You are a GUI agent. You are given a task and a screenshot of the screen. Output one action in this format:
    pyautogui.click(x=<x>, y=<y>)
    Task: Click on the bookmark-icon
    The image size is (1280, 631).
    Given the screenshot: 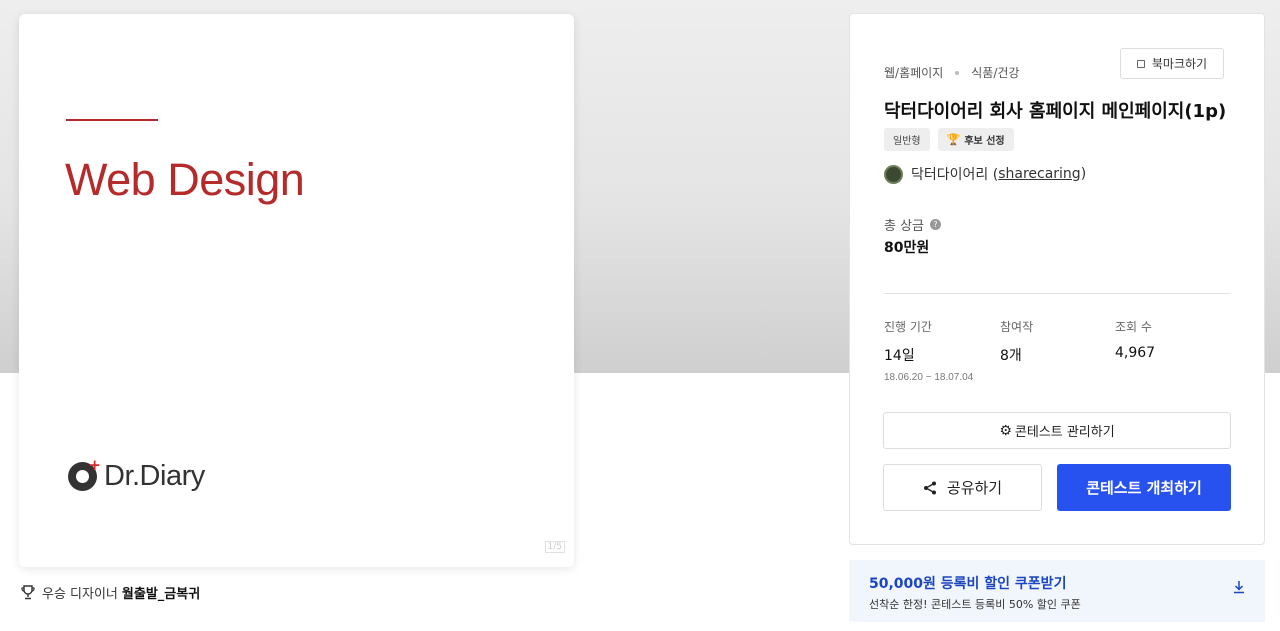 What is the action you would take?
    pyautogui.click(x=1140, y=63)
    